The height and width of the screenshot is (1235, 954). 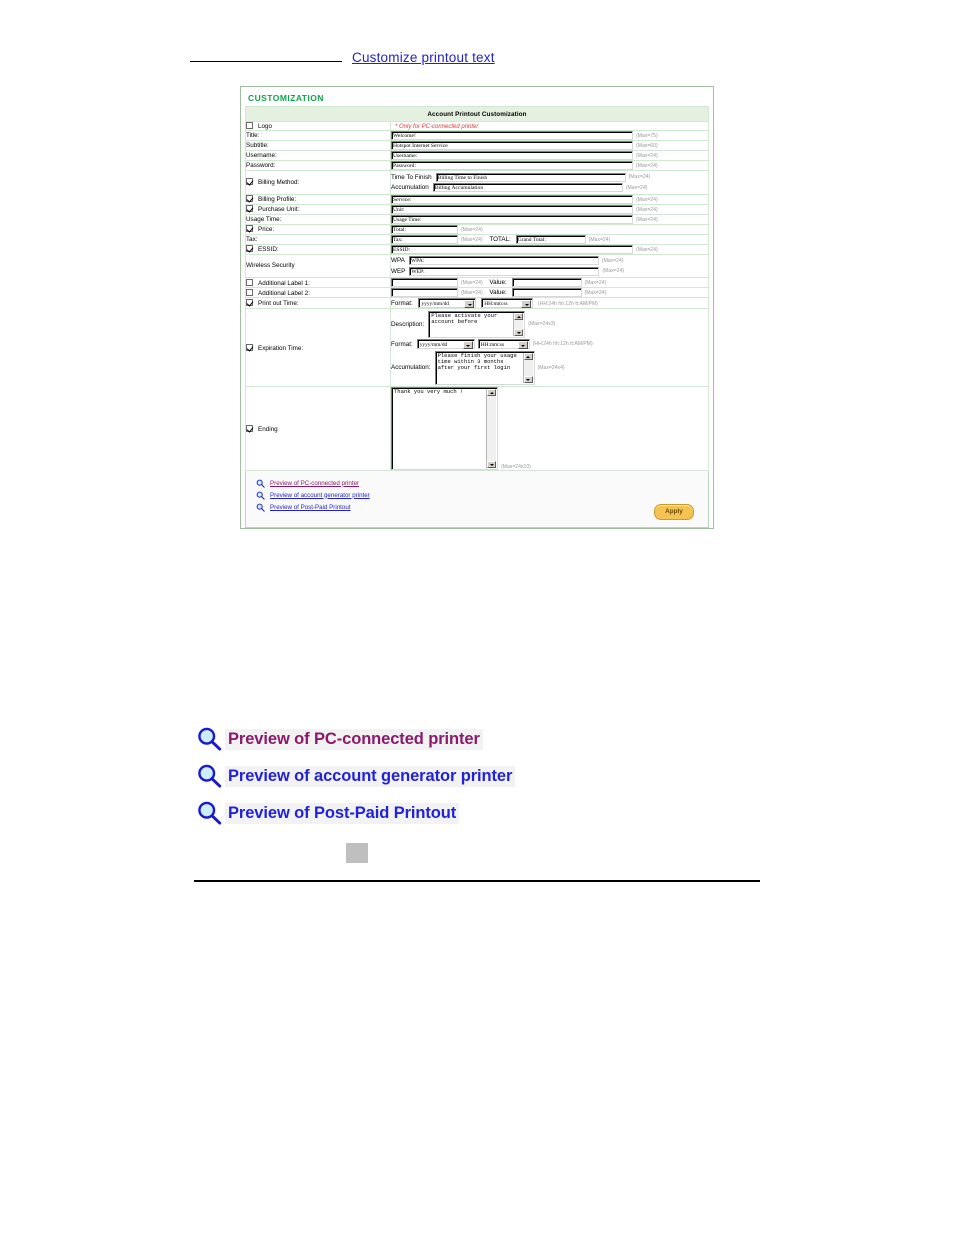 What do you see at coordinates (318, 165) in the screenshot?
I see `password-label: Password:` at bounding box center [318, 165].